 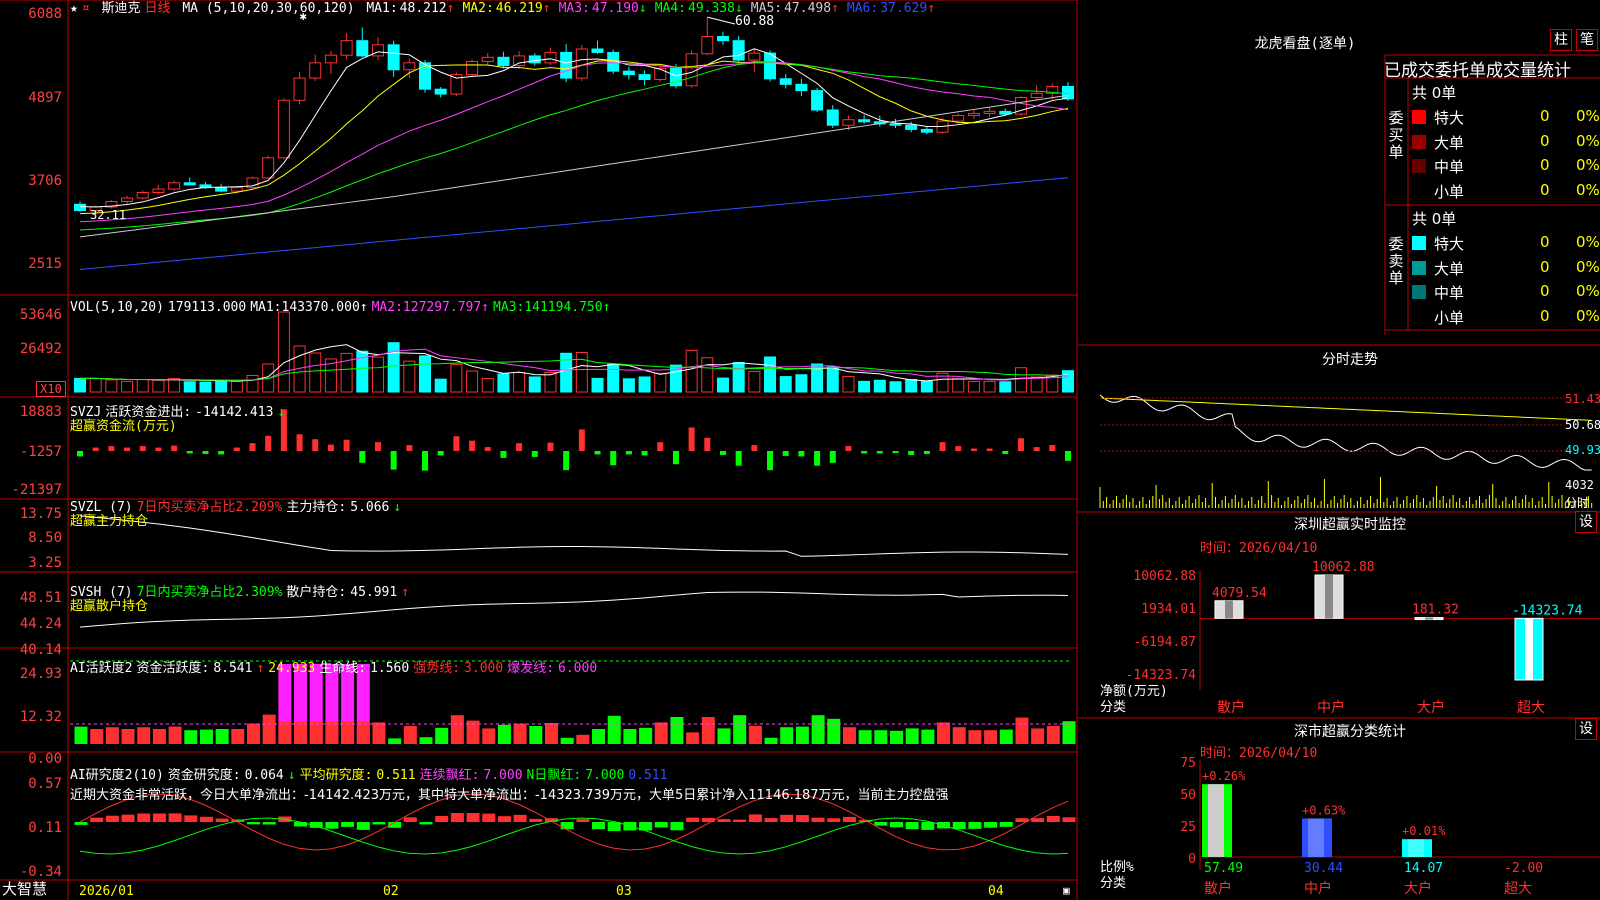 I want to click on sz-monitor-bar-shine, so click(x=1329, y=597).